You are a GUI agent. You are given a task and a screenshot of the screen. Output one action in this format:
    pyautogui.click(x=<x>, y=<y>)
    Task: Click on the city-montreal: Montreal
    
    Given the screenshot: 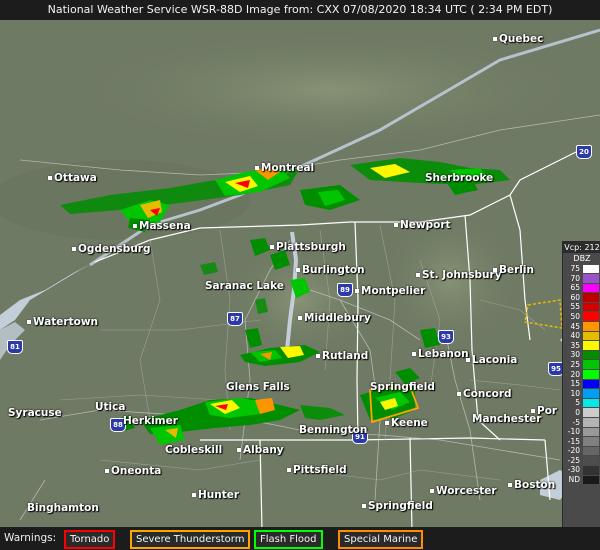 What is the action you would take?
    pyautogui.click(x=284, y=168)
    